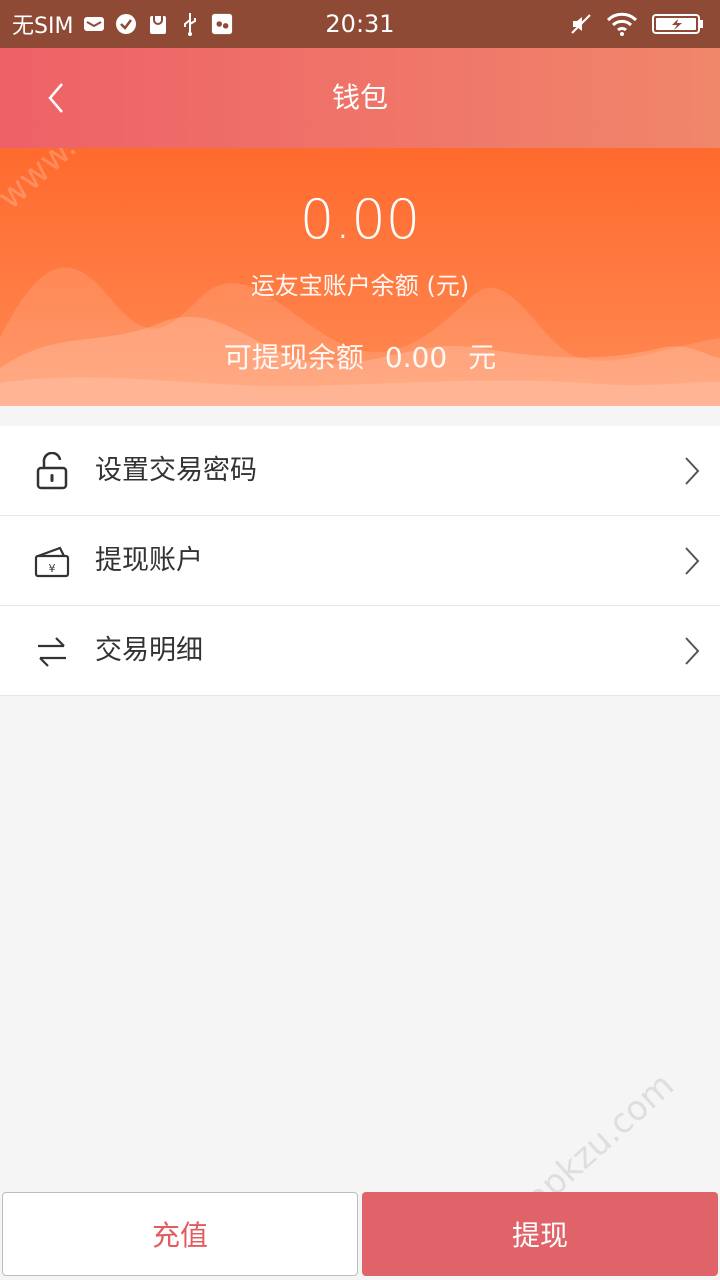  What do you see at coordinates (94, 24) in the screenshot?
I see `message-icon` at bounding box center [94, 24].